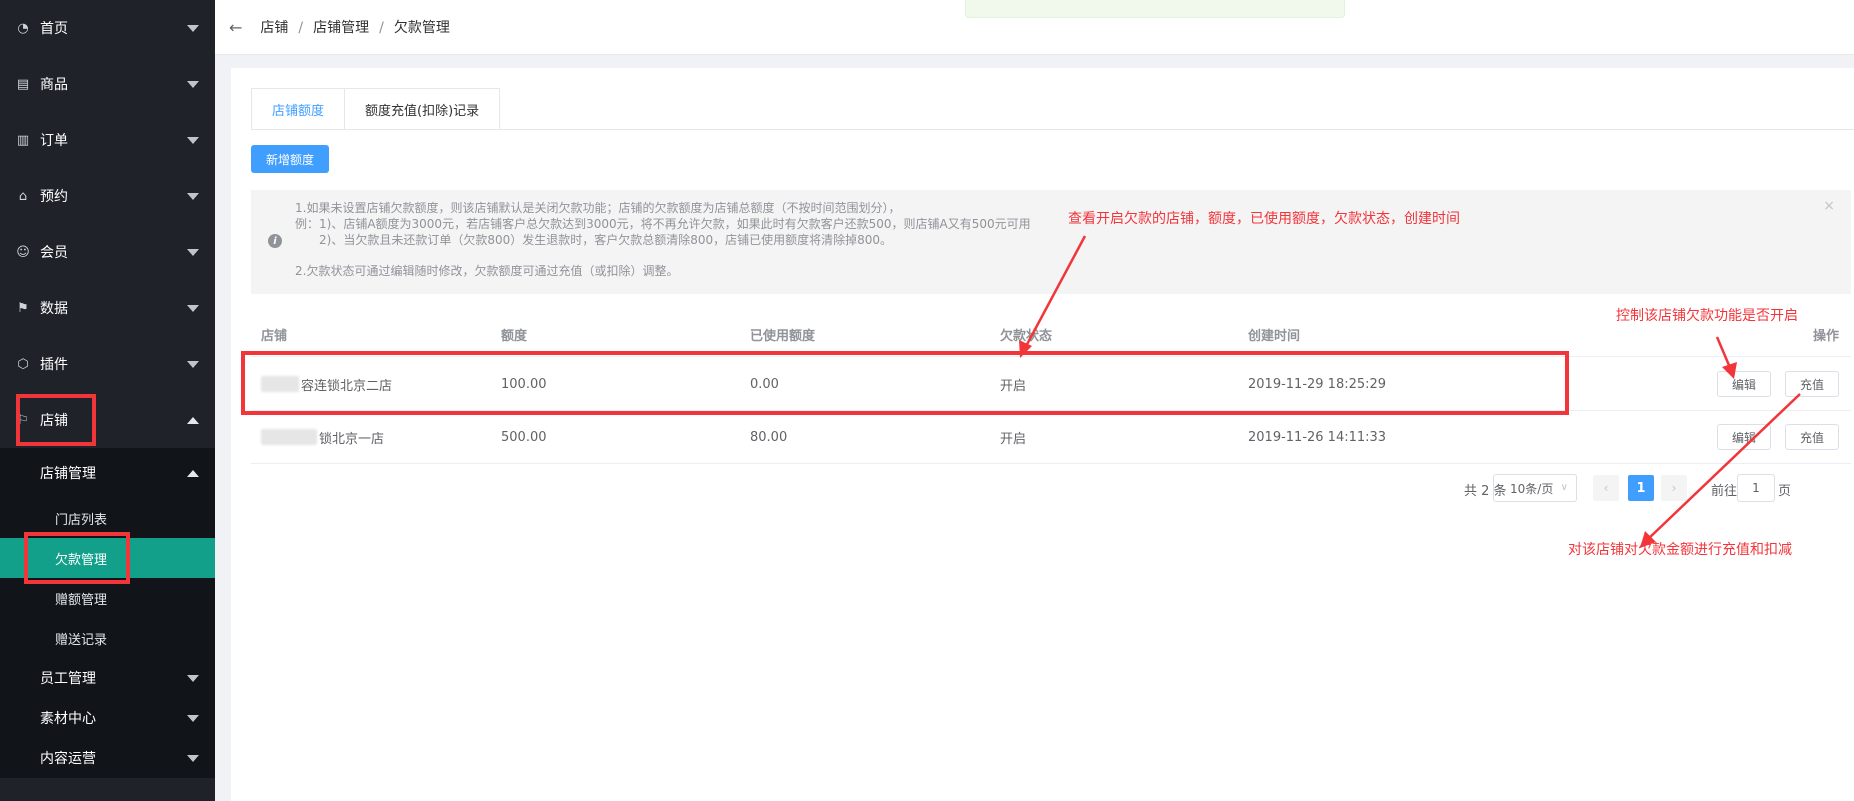 The height and width of the screenshot is (801, 1854). What do you see at coordinates (1606, 488) in the screenshot?
I see `prev-page-button: ‹` at bounding box center [1606, 488].